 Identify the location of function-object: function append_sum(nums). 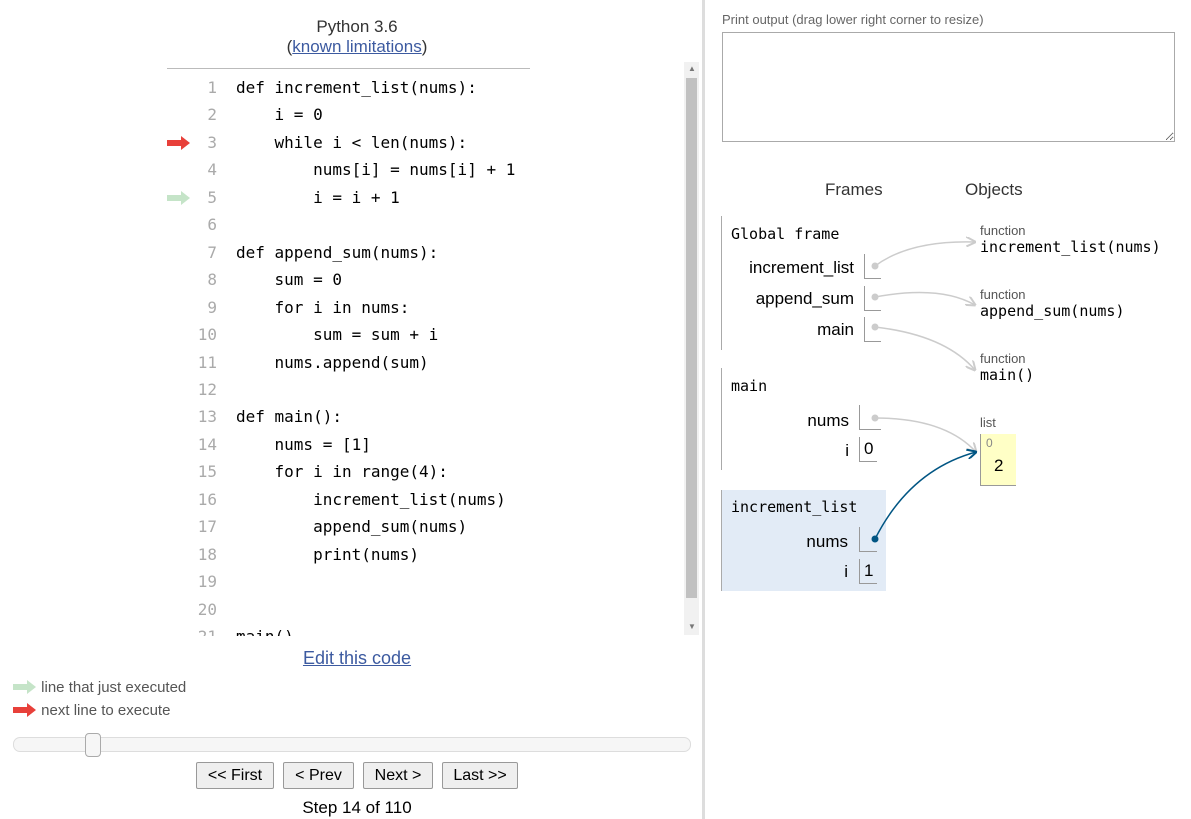
(1052, 303).